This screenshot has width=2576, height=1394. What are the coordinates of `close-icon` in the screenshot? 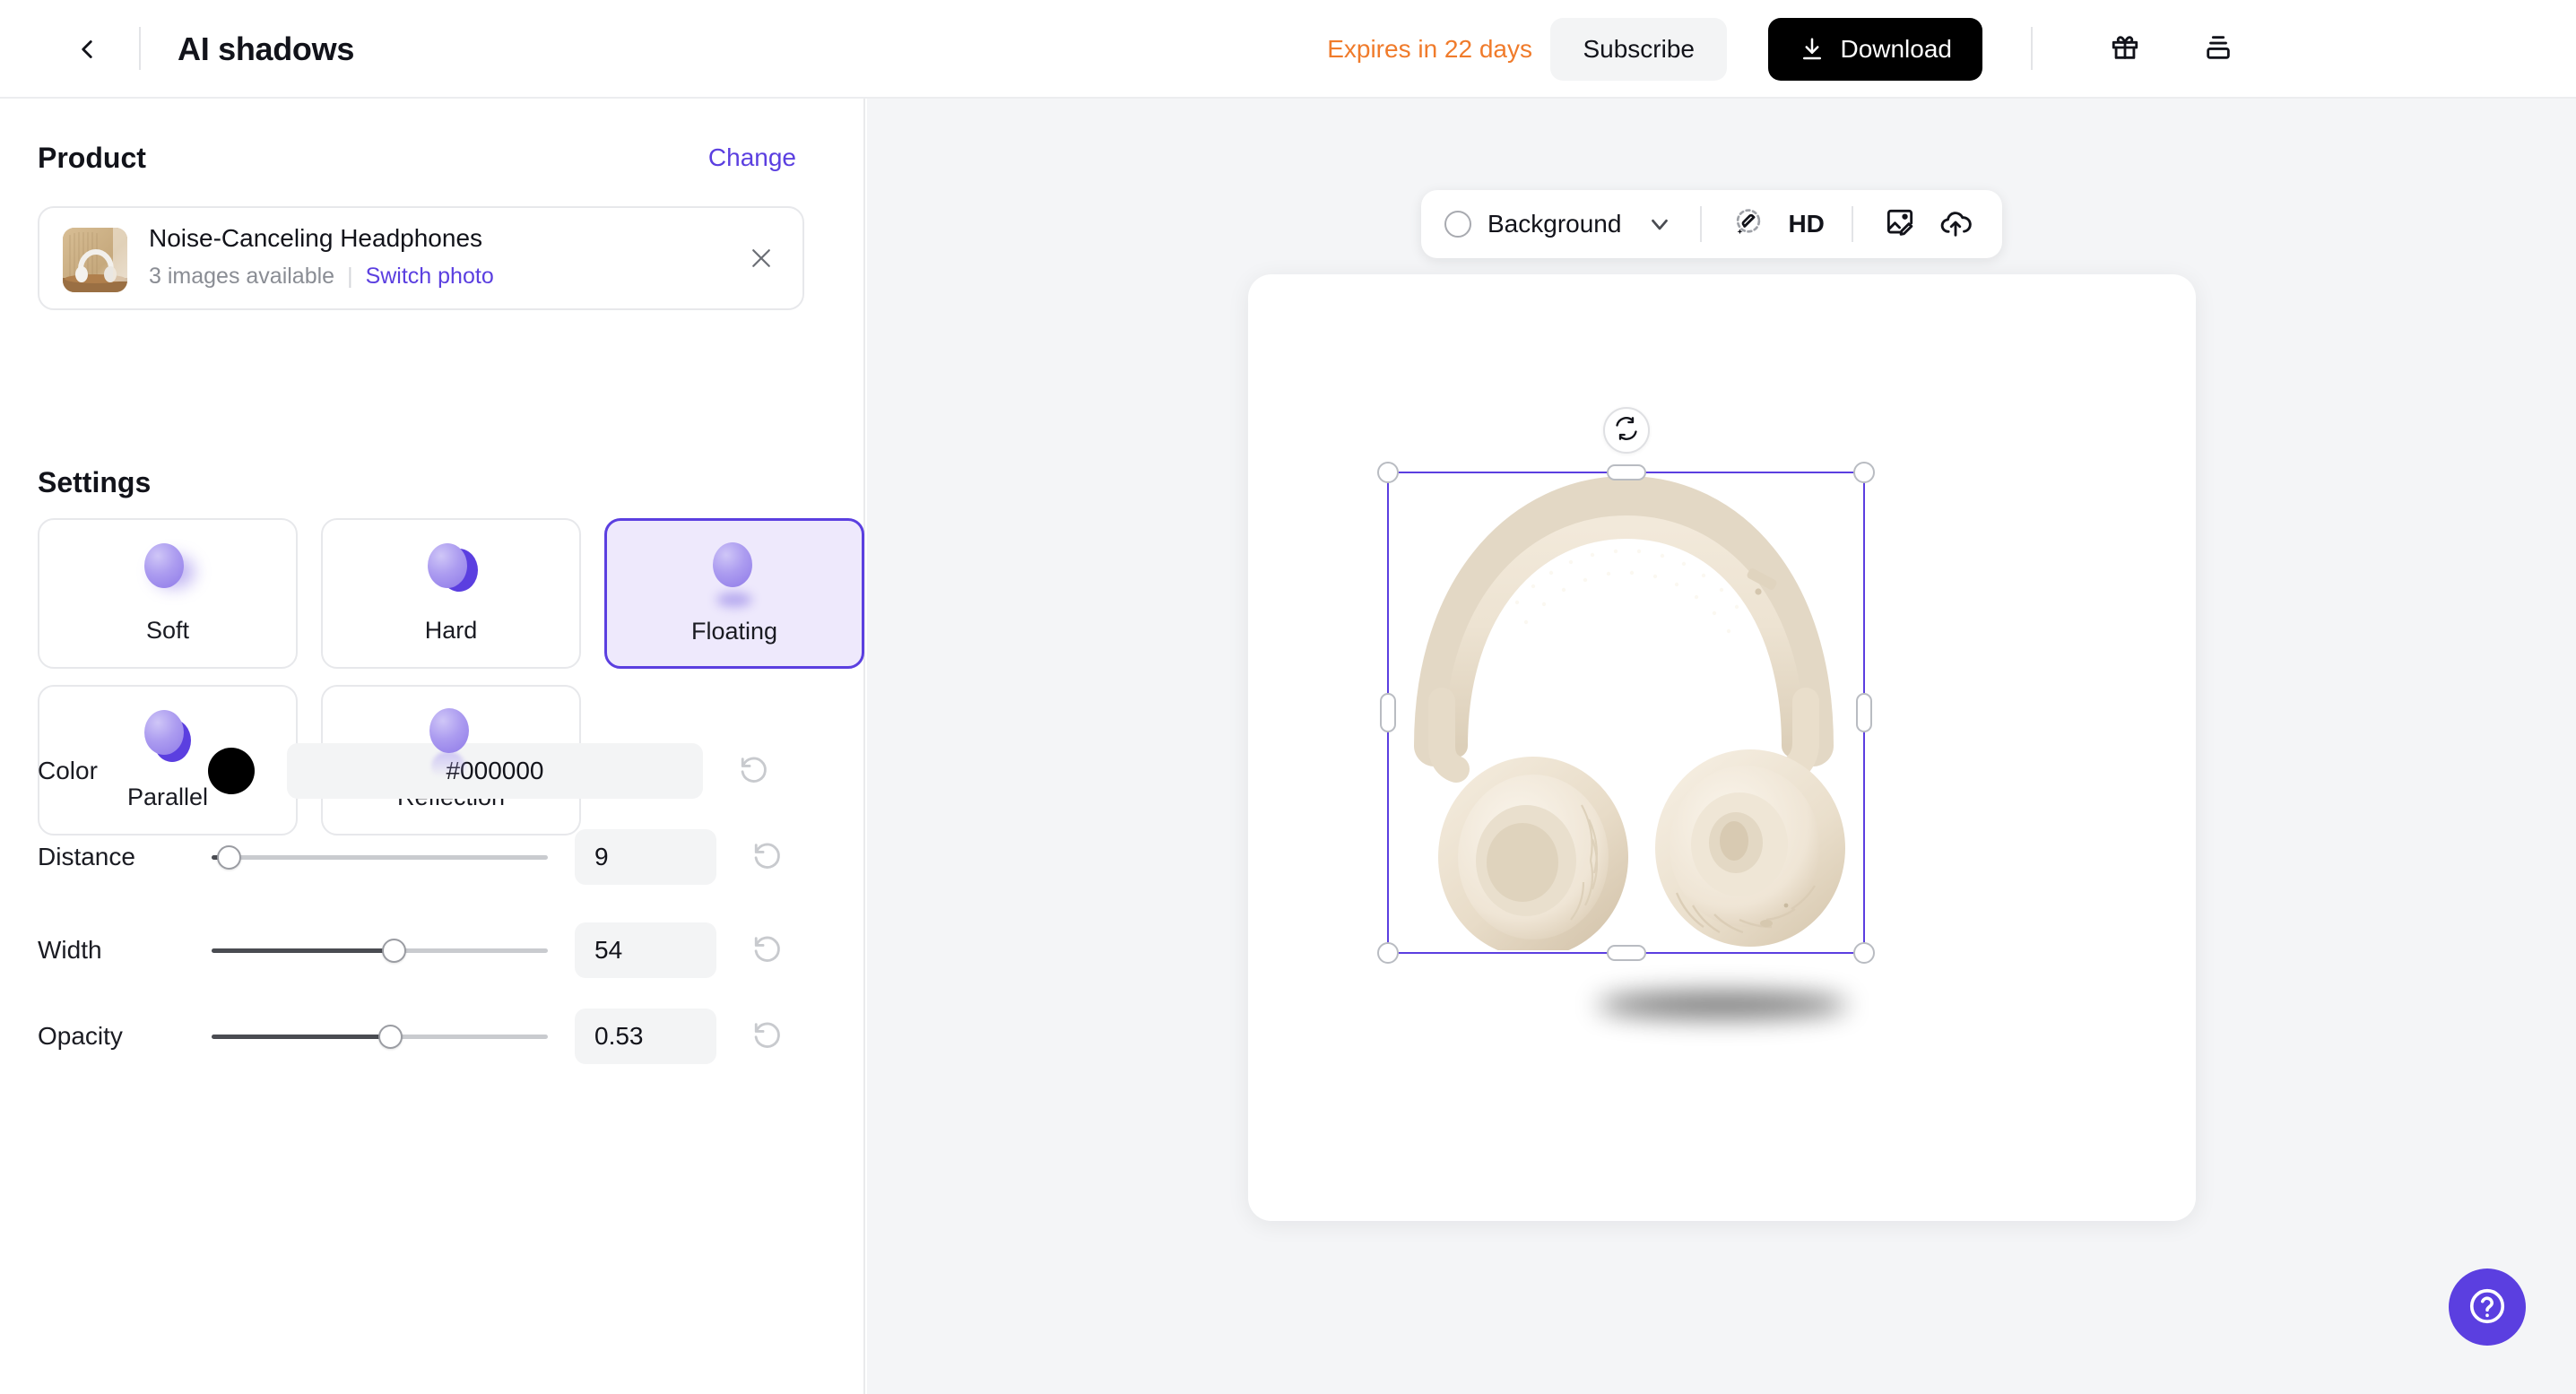 It's located at (761, 260).